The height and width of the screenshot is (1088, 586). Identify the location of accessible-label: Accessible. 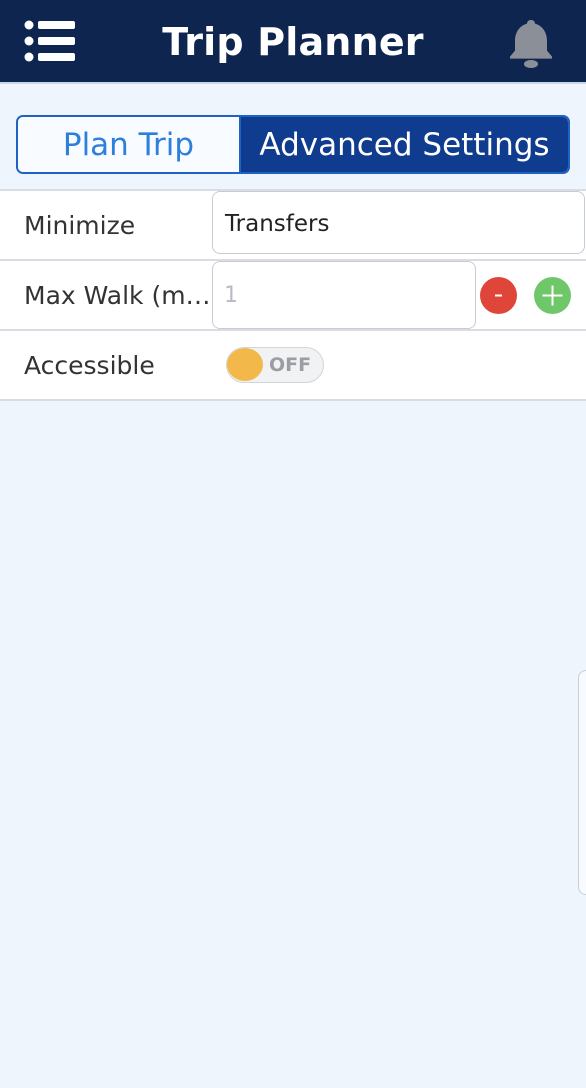
(89, 365).